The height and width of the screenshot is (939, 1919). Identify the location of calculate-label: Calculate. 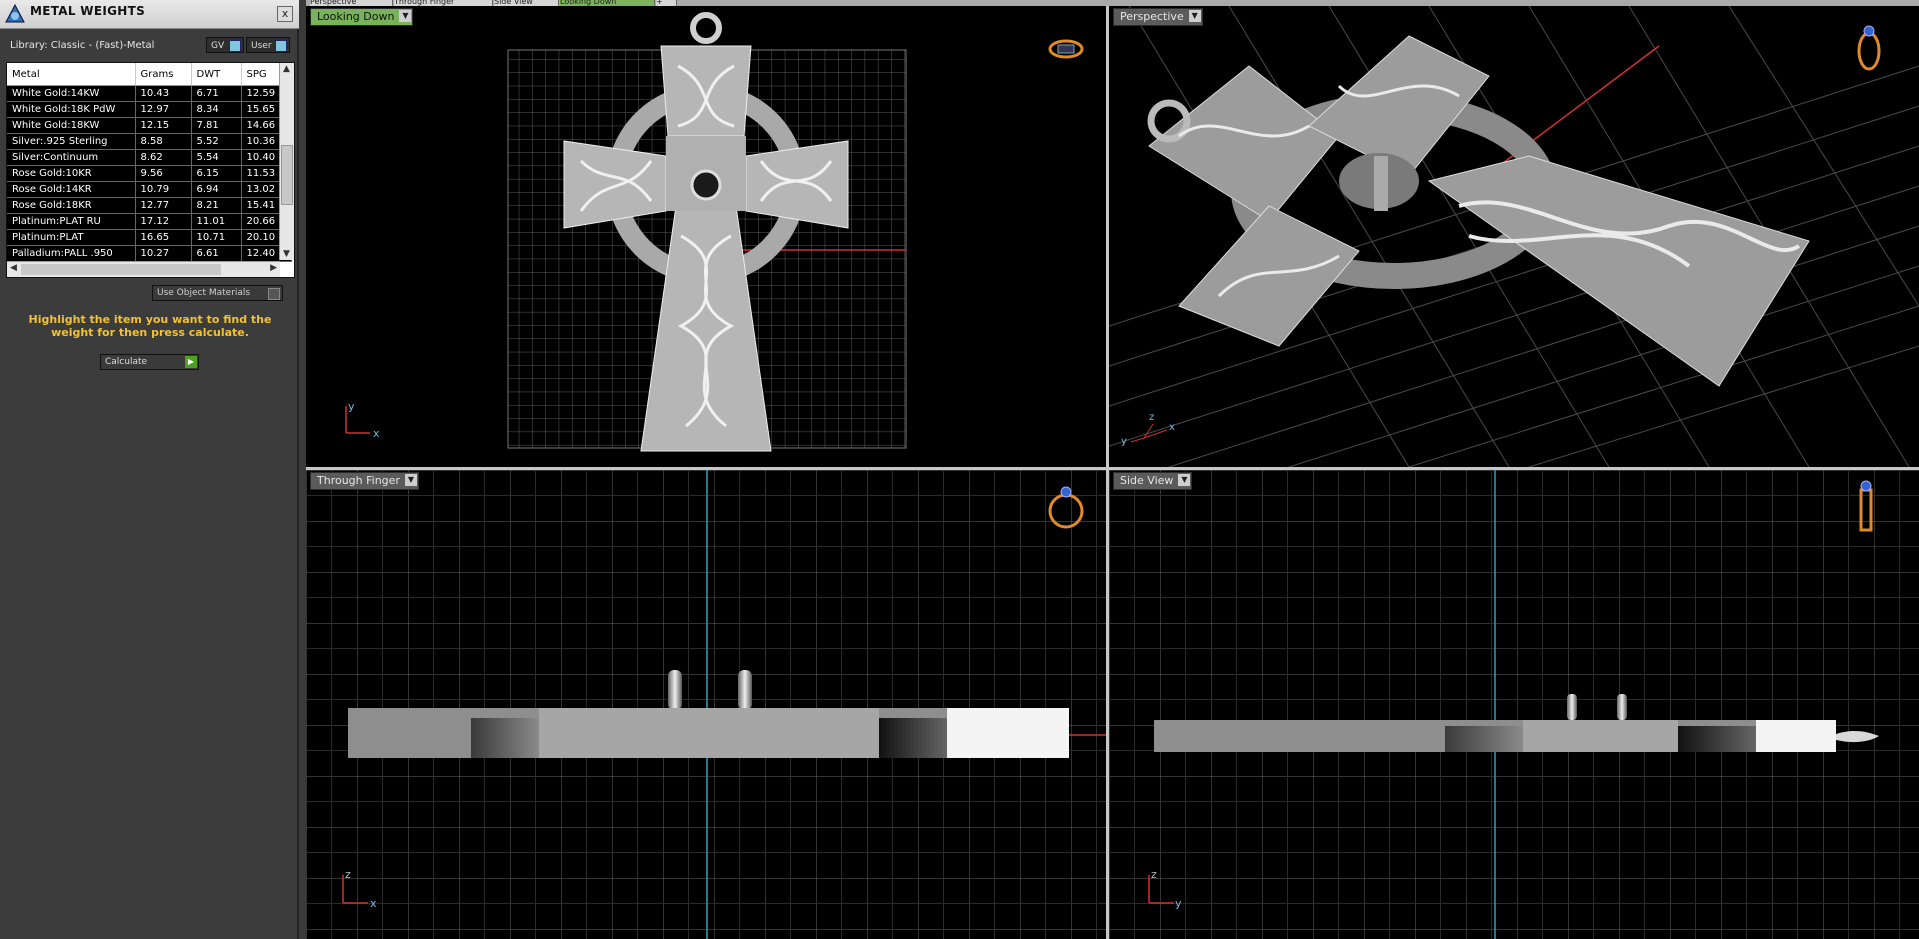
(126, 362).